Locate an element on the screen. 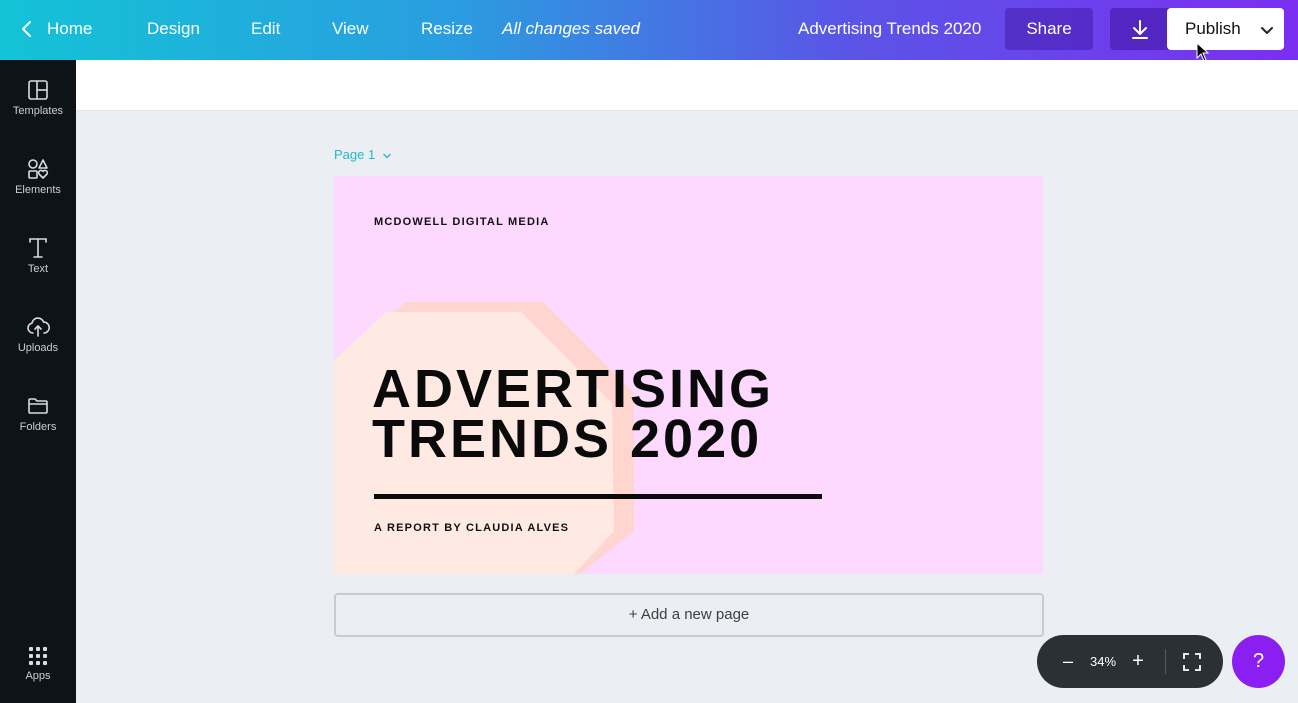  sidebar-item-label: Elements is located at coordinates (38, 190).